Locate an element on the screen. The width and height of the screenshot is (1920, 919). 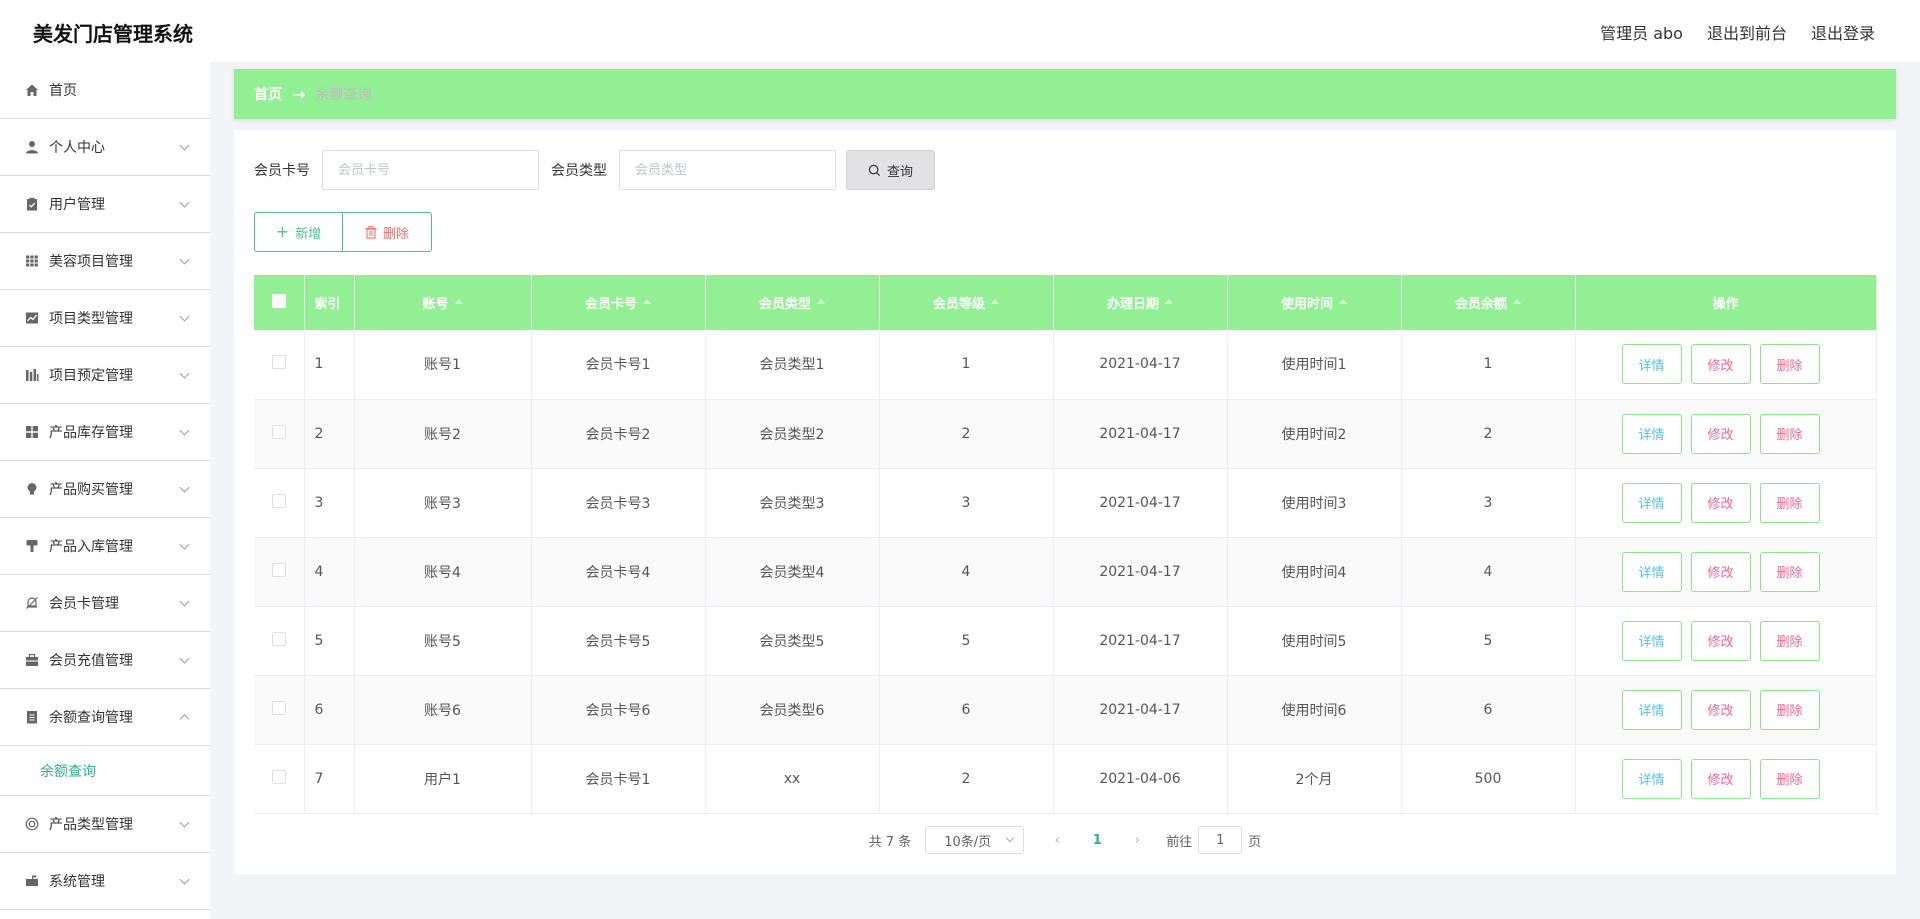
table-cell: 3 is located at coordinates (1488, 503).